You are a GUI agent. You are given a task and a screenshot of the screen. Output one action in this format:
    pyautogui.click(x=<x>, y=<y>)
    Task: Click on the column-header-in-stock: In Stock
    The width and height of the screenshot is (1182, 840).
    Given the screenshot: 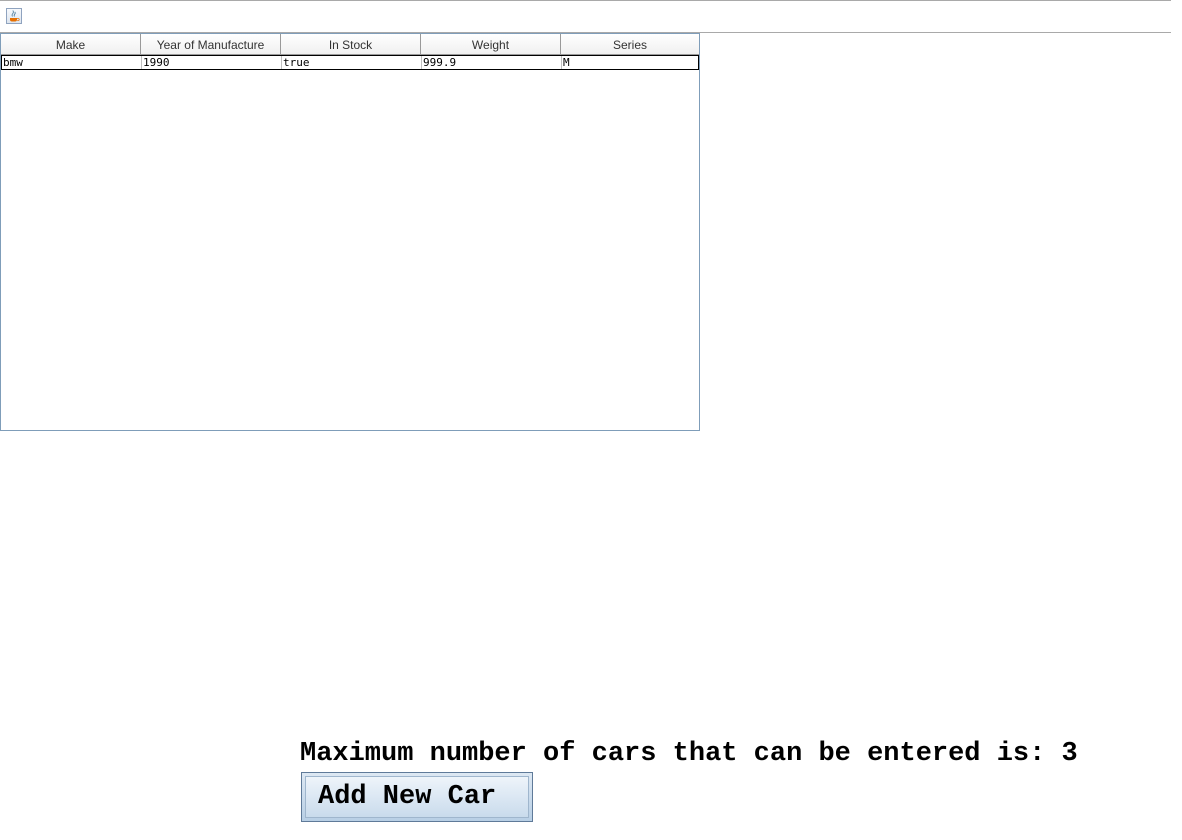 What is the action you would take?
    pyautogui.click(x=351, y=44)
    